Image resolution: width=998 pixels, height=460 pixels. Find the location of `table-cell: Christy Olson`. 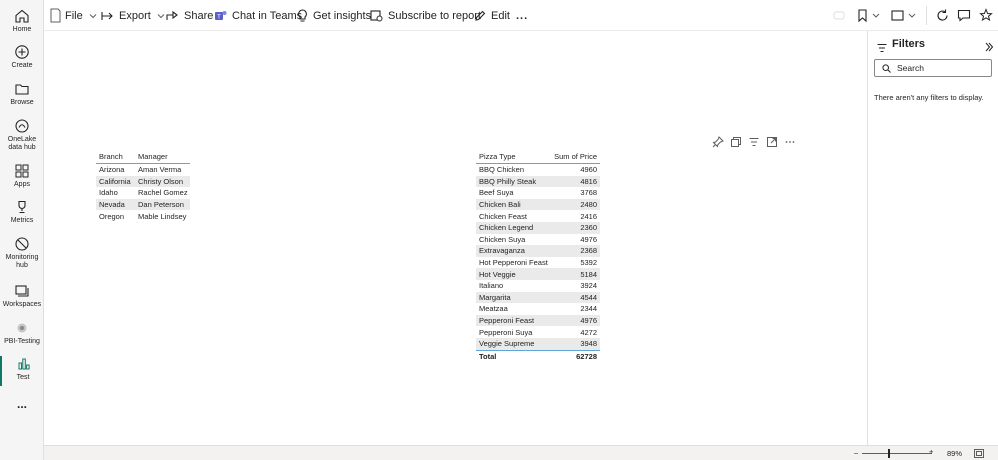

table-cell: Christy Olson is located at coordinates (161, 181).